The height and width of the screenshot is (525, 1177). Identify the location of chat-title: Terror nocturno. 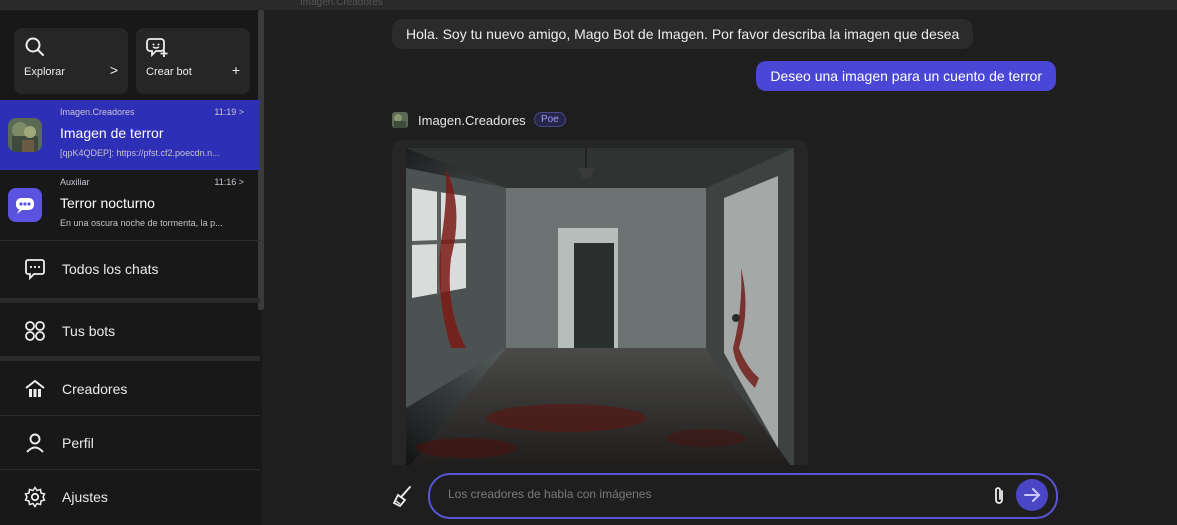
(107, 203).